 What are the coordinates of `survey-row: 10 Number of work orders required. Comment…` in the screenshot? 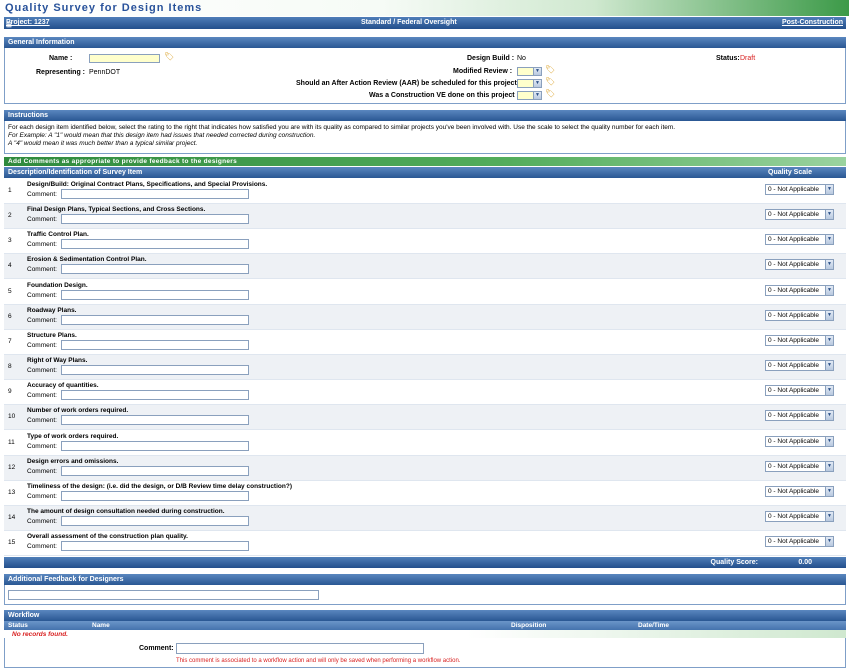 It's located at (425, 418).